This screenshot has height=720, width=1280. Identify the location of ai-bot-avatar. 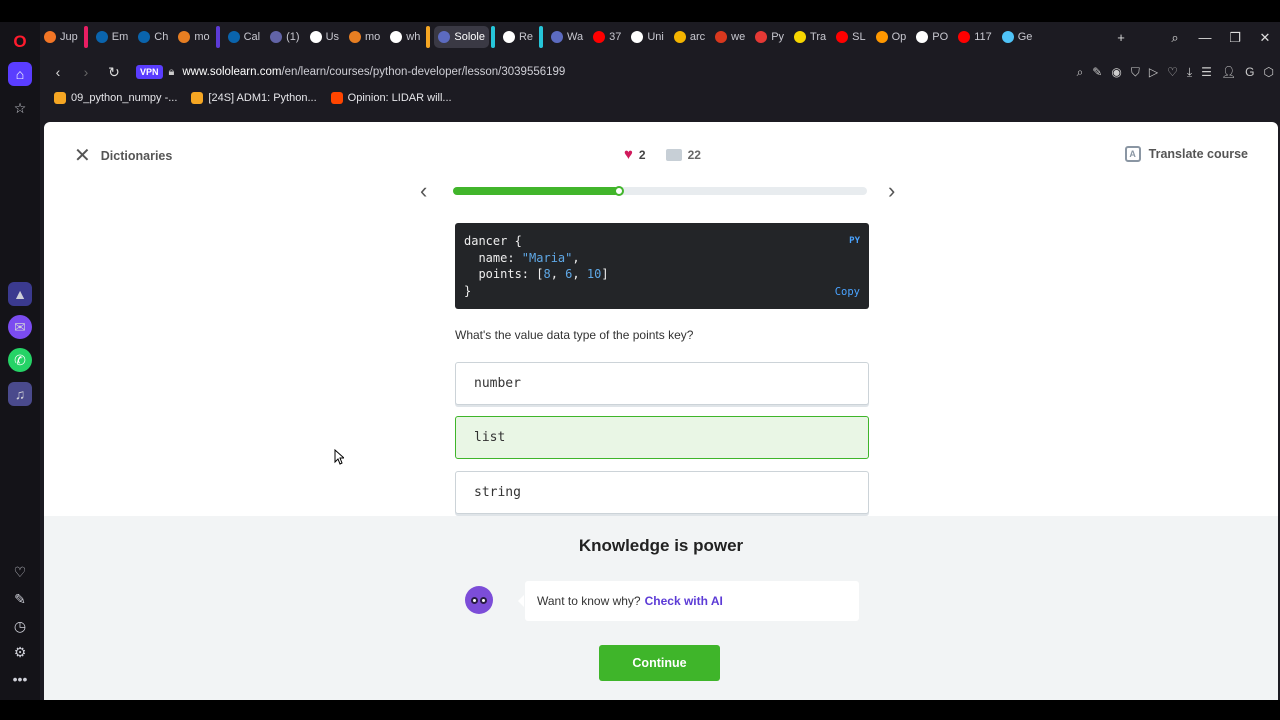
(479, 600).